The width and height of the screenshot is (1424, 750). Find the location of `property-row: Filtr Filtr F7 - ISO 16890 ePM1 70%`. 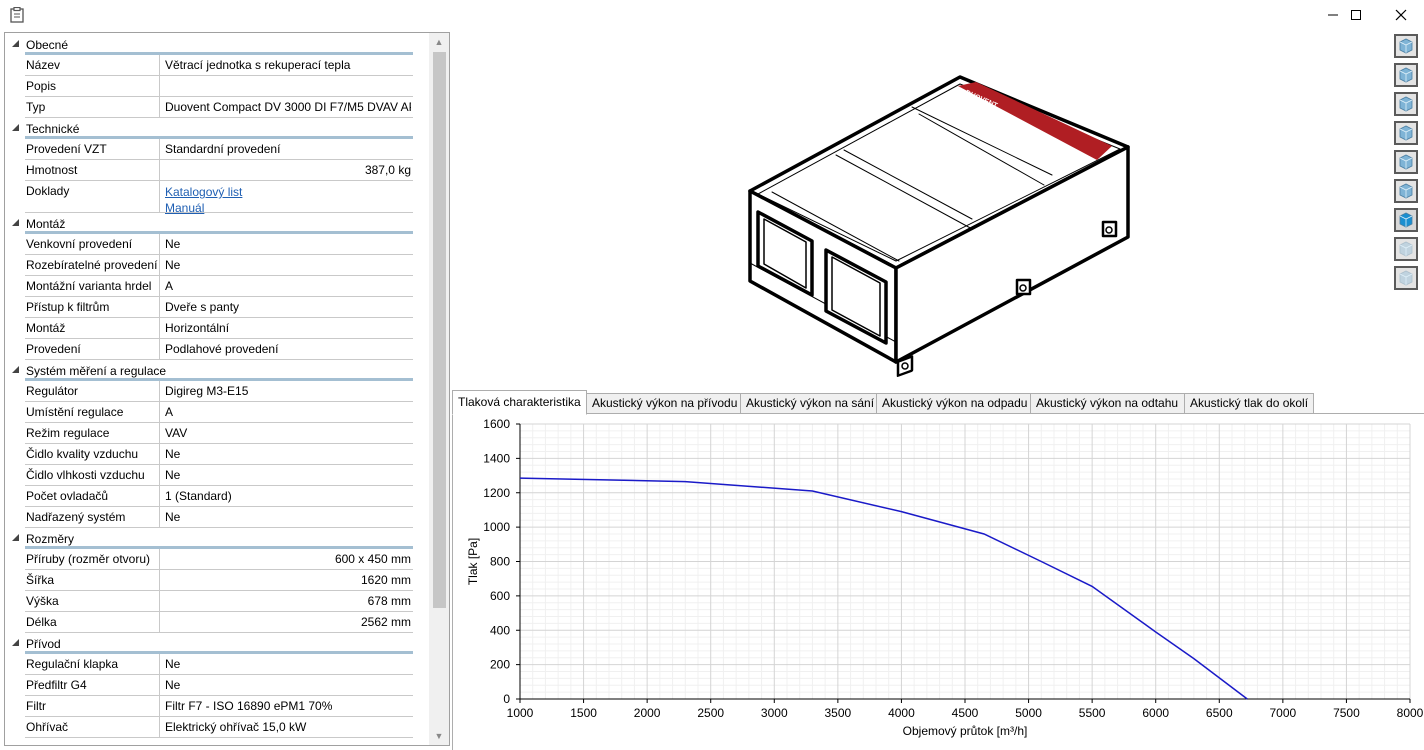

property-row: Filtr Filtr F7 - ISO 16890 ePM1 70% is located at coordinates (219, 706).